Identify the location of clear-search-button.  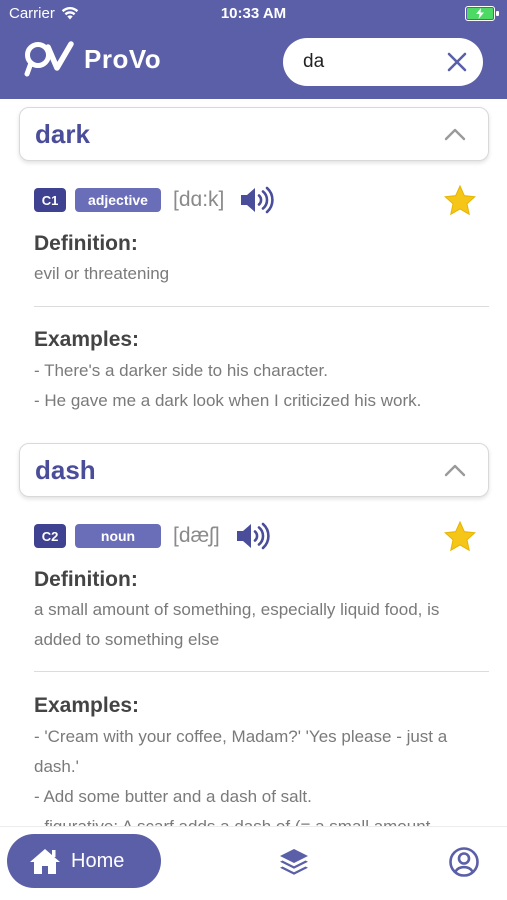
(457, 62).